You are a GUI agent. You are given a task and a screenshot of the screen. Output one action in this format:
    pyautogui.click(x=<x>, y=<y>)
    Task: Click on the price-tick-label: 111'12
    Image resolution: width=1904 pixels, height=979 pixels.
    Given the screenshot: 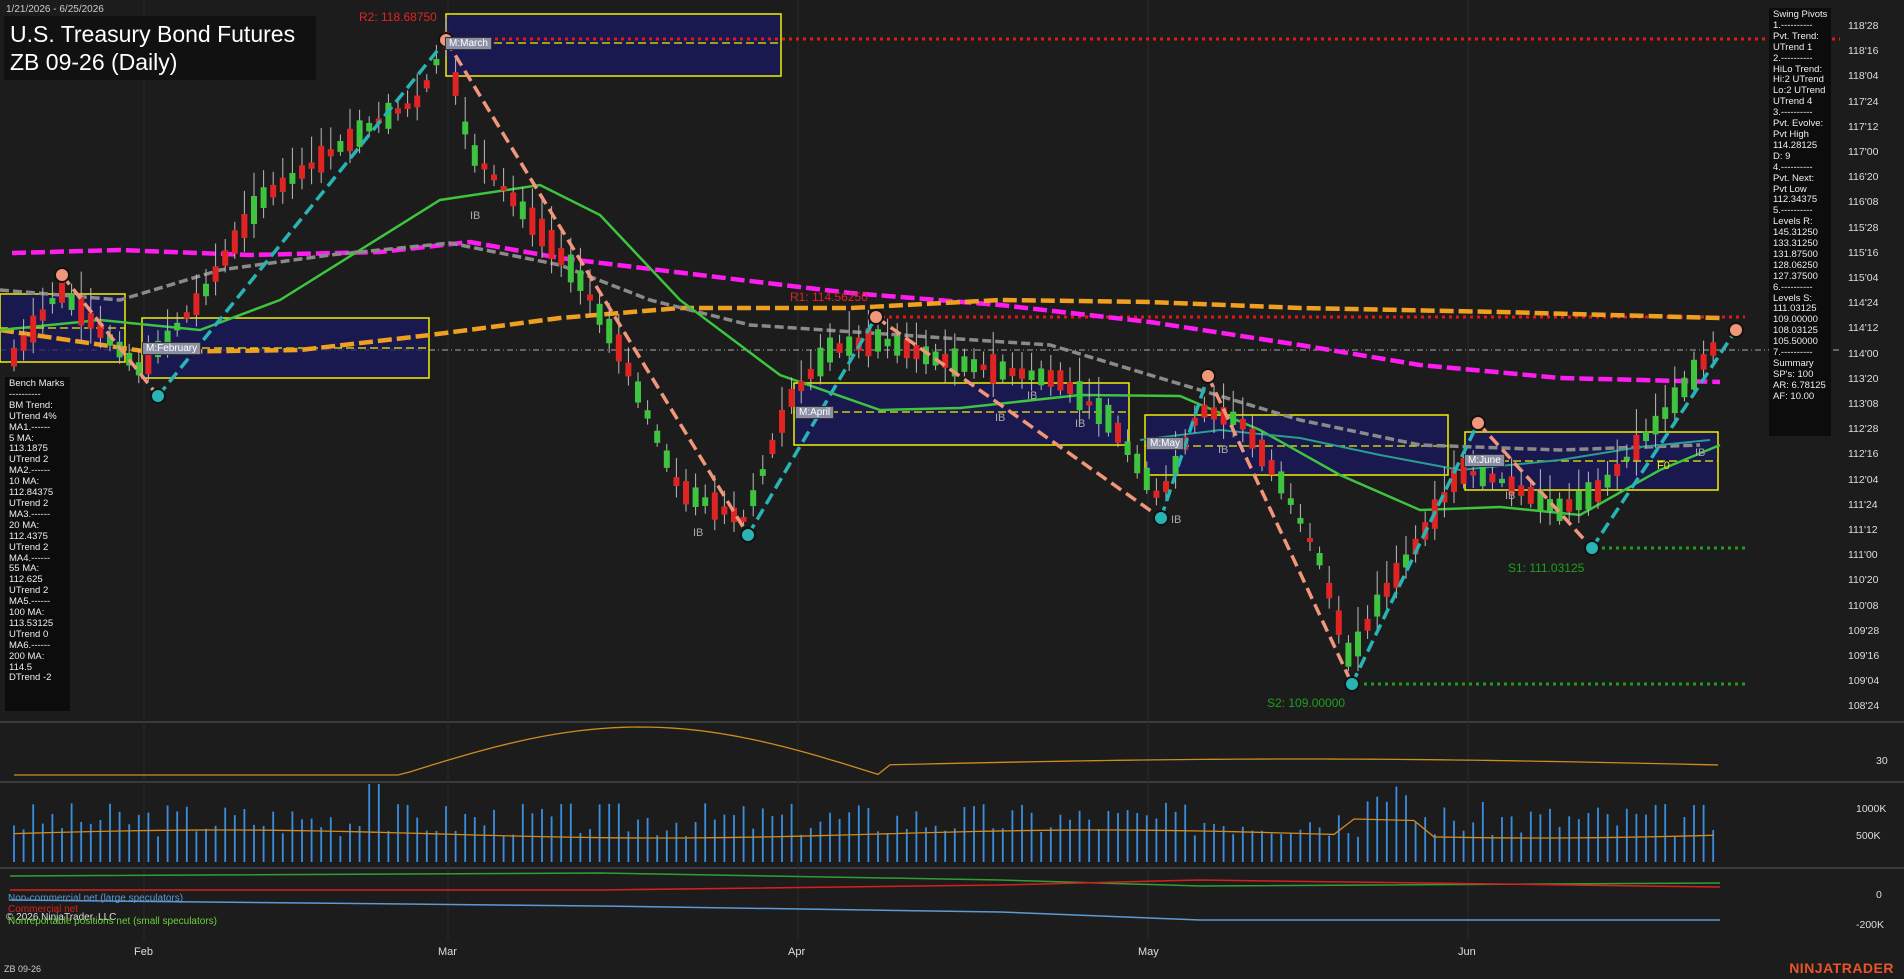 What is the action you would take?
    pyautogui.click(x=1863, y=530)
    